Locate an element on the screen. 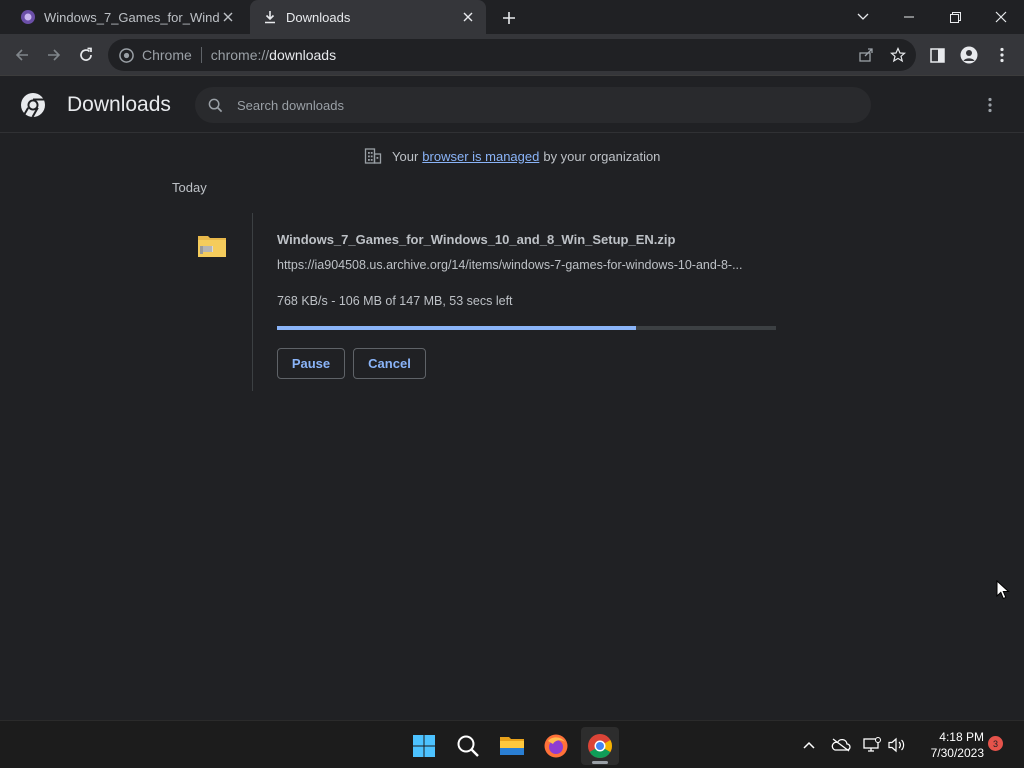 Image resolution: width=1024 pixels, height=768 pixels. omnibox-chip: Chrome is located at coordinates (167, 55).